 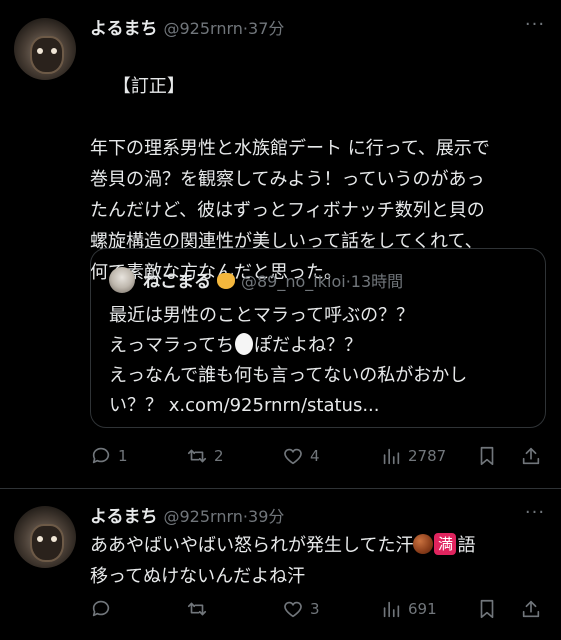 I want to click on views-count: 2787, so click(x=427, y=456).